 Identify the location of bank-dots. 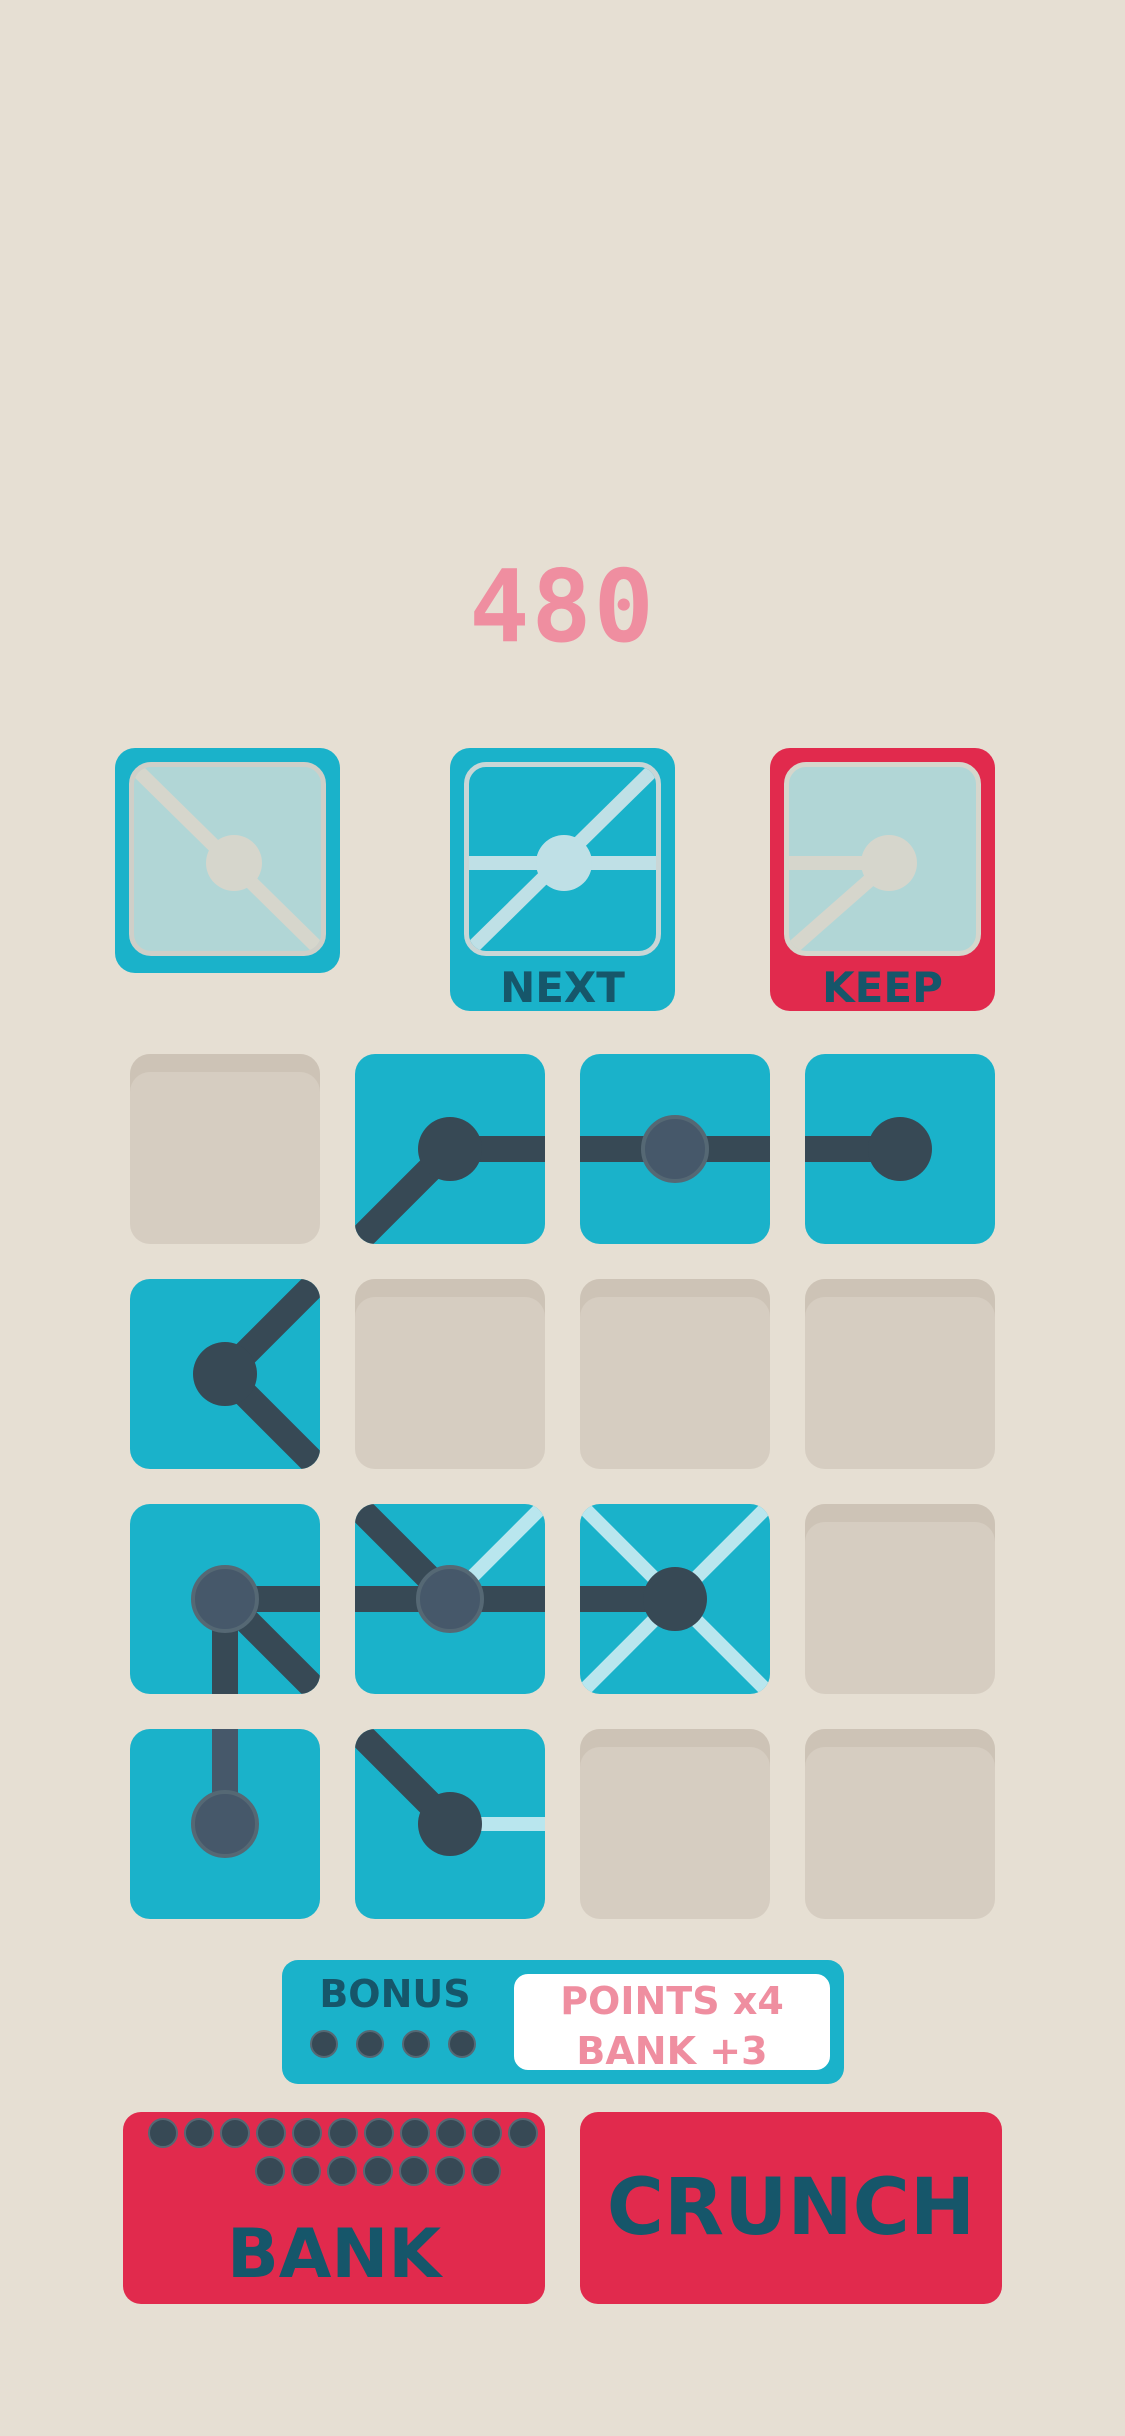
(343, 2156).